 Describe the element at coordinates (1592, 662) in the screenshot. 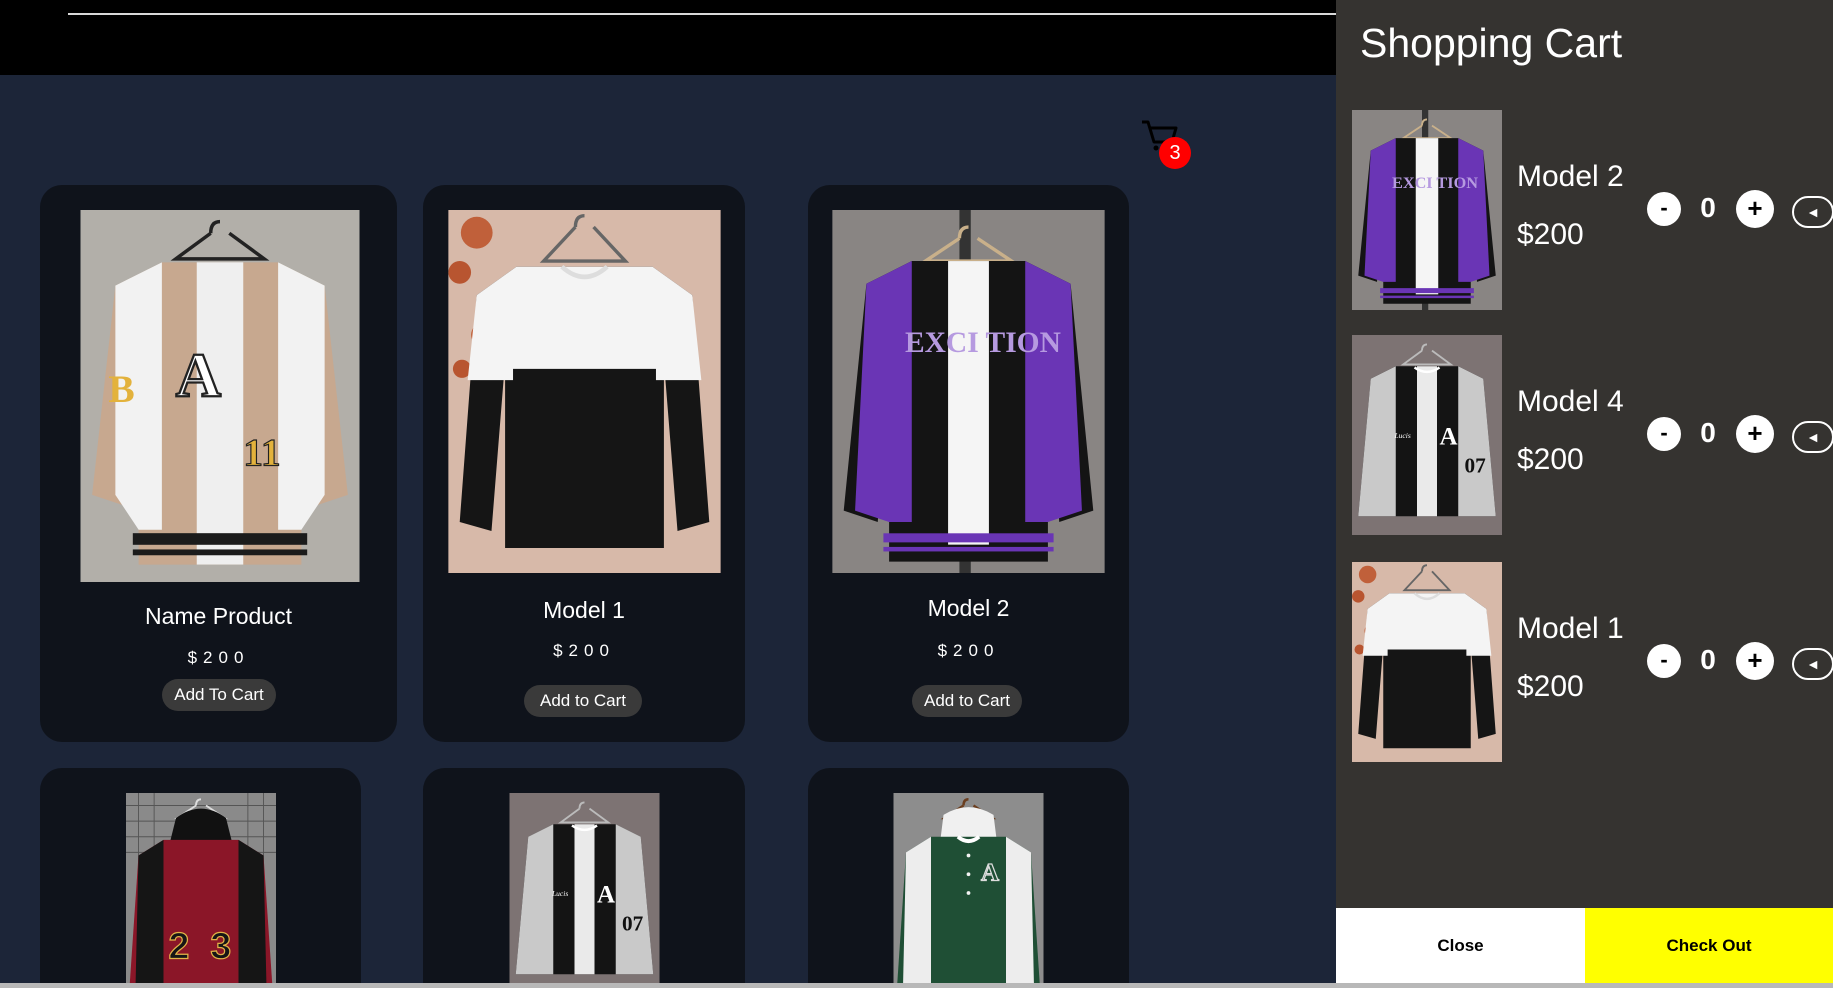

I see `cart-item: Model 1 $200 - 0 + ◄` at that location.